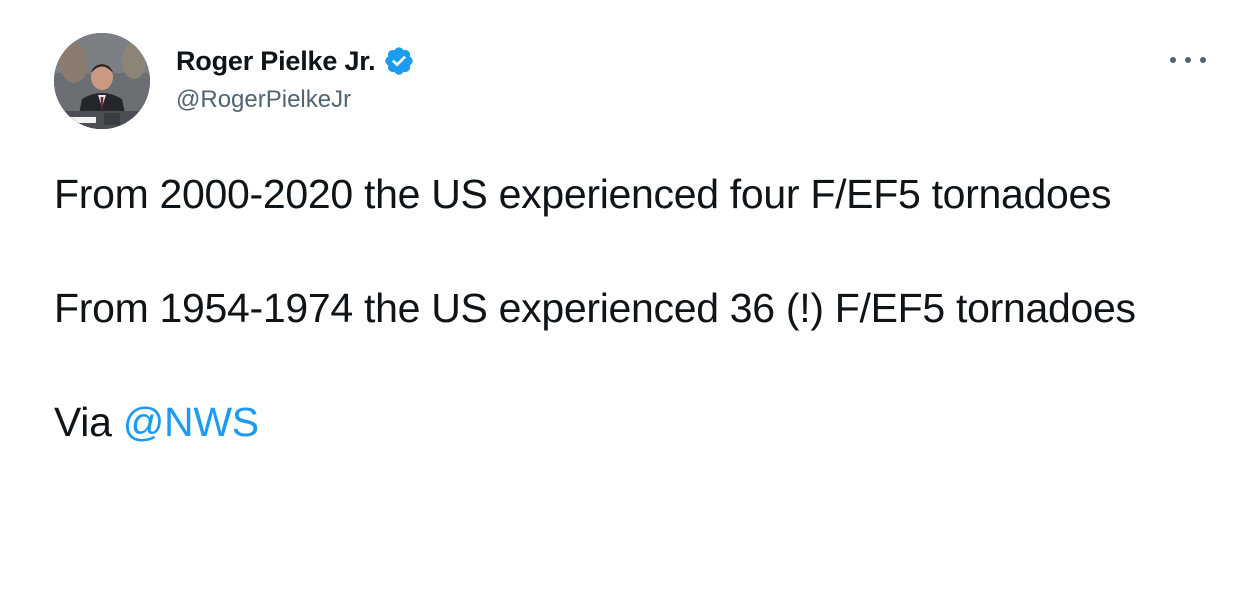 The height and width of the screenshot is (598, 1254). I want to click on author-display-name: Roger Pielke Jr., so click(276, 61).